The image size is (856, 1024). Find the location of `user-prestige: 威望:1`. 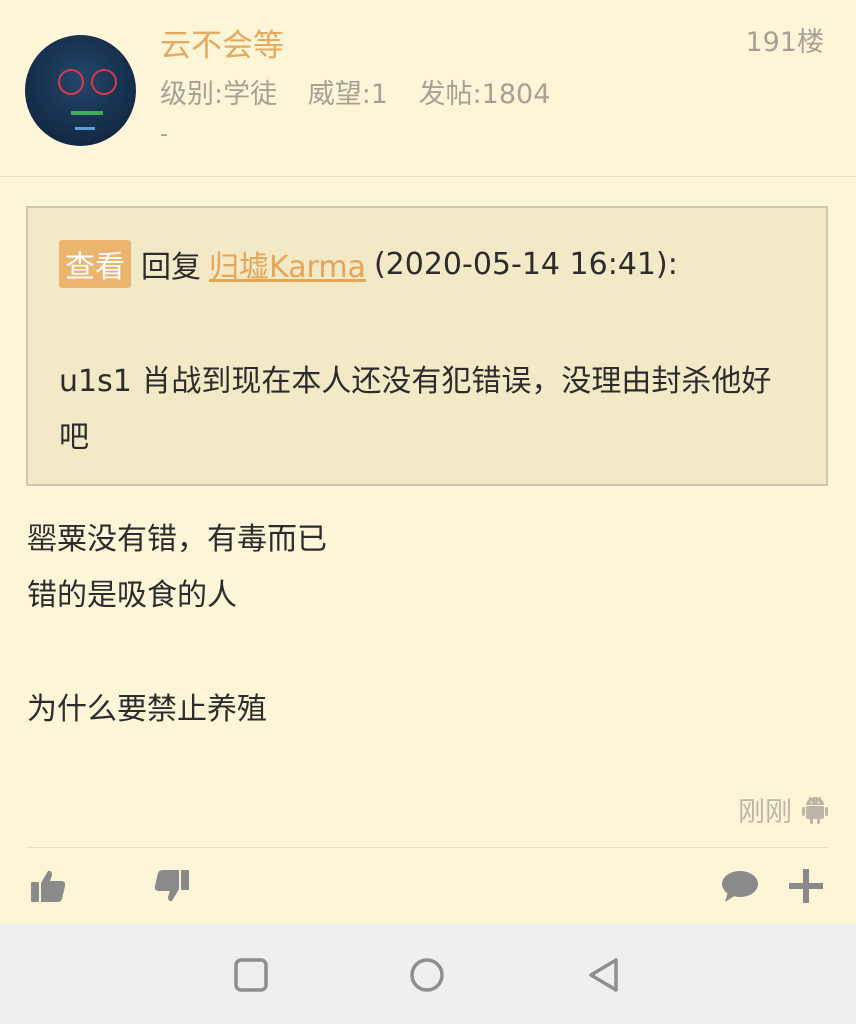

user-prestige: 威望:1 is located at coordinates (347, 94).